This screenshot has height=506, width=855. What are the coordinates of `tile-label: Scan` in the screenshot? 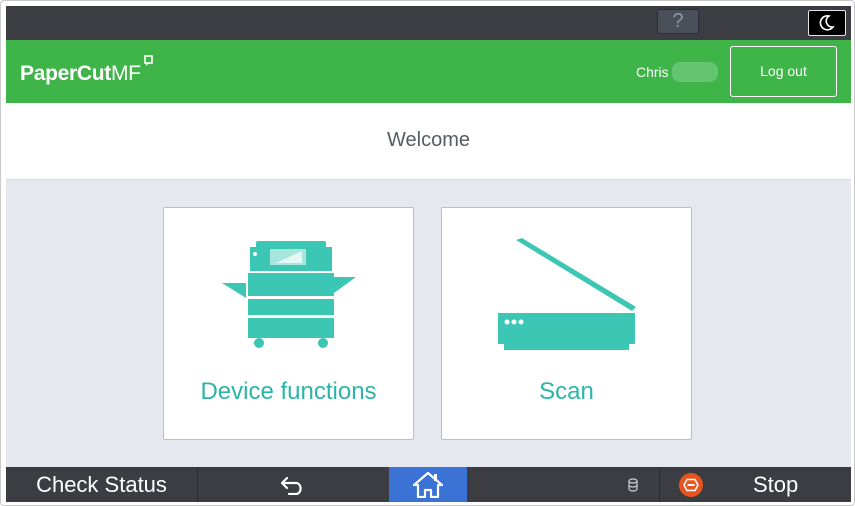 It's located at (566, 391).